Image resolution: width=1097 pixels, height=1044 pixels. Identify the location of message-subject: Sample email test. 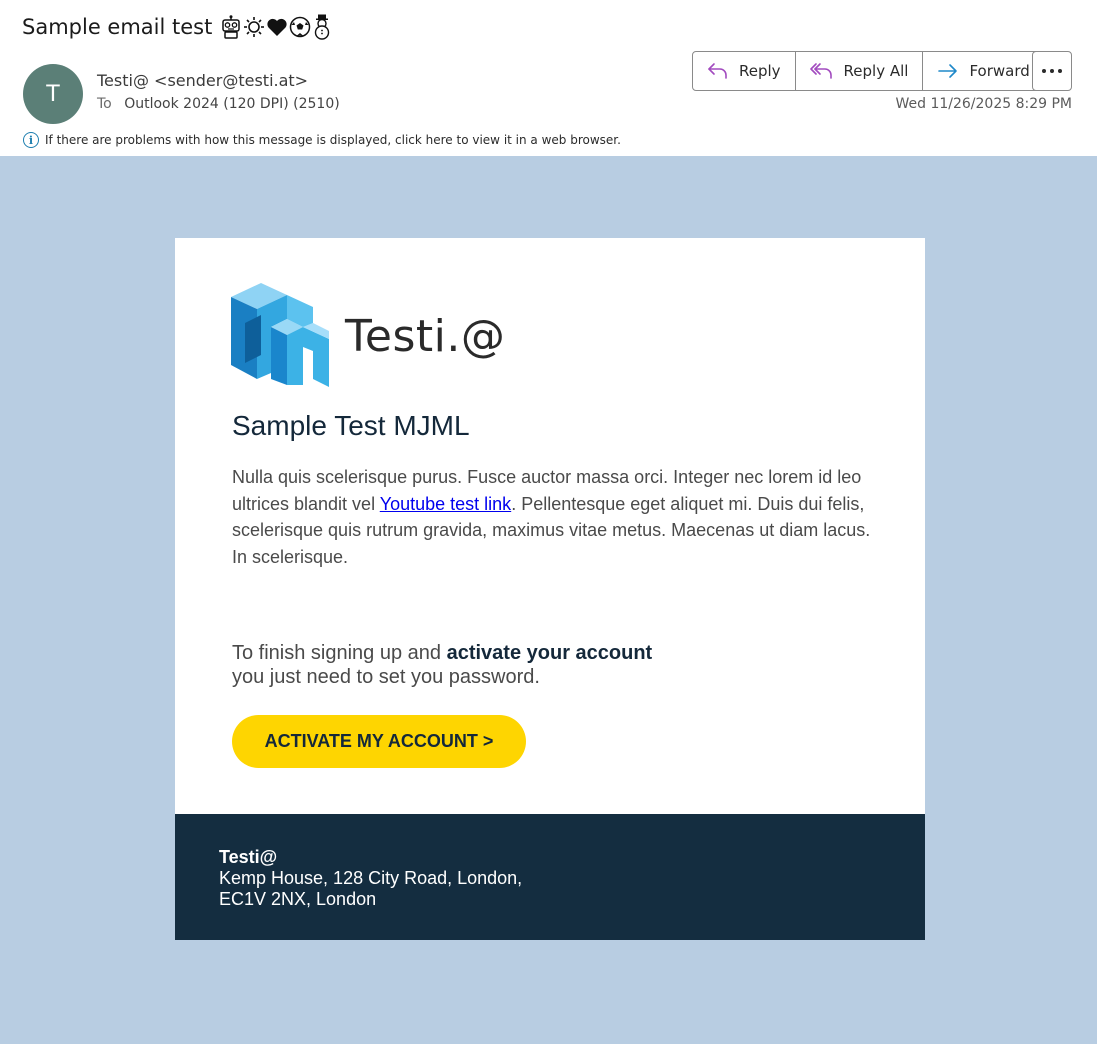
(177, 27).